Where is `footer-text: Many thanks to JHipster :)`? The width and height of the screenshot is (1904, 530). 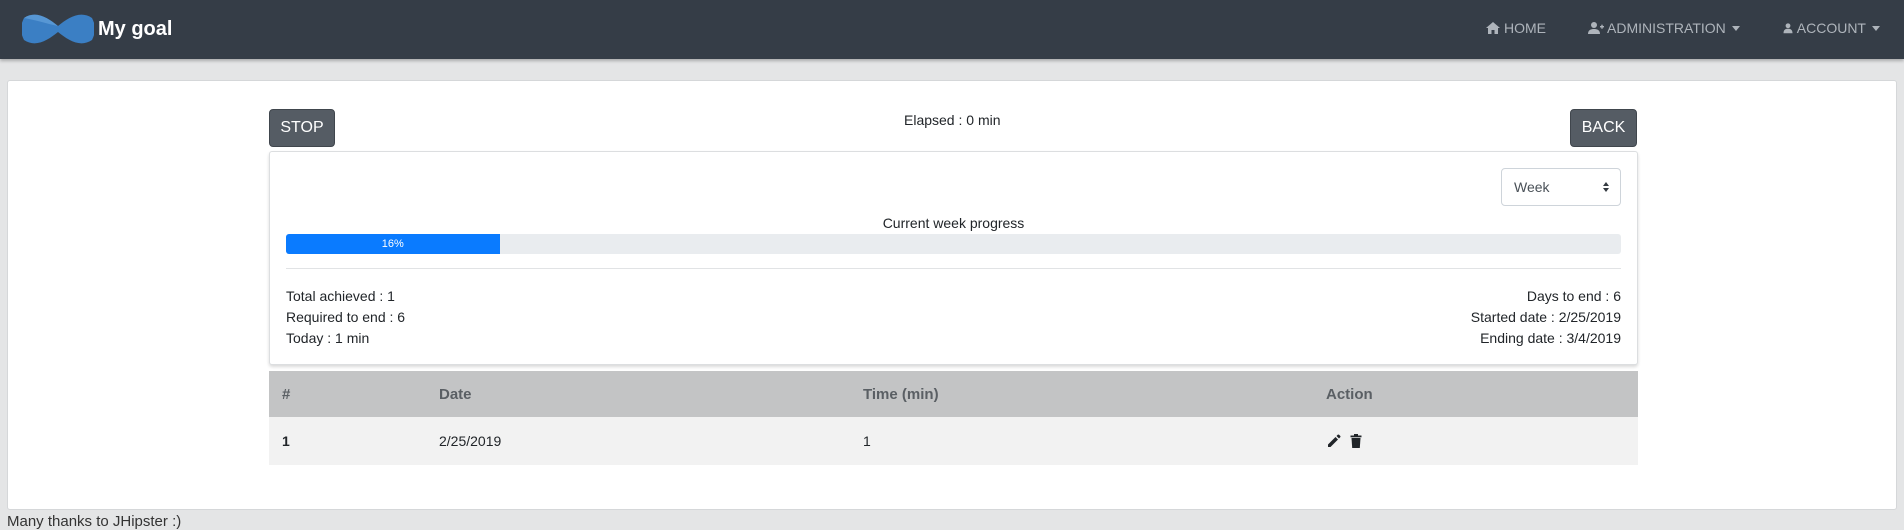 footer-text: Many thanks to JHipster :) is located at coordinates (94, 521).